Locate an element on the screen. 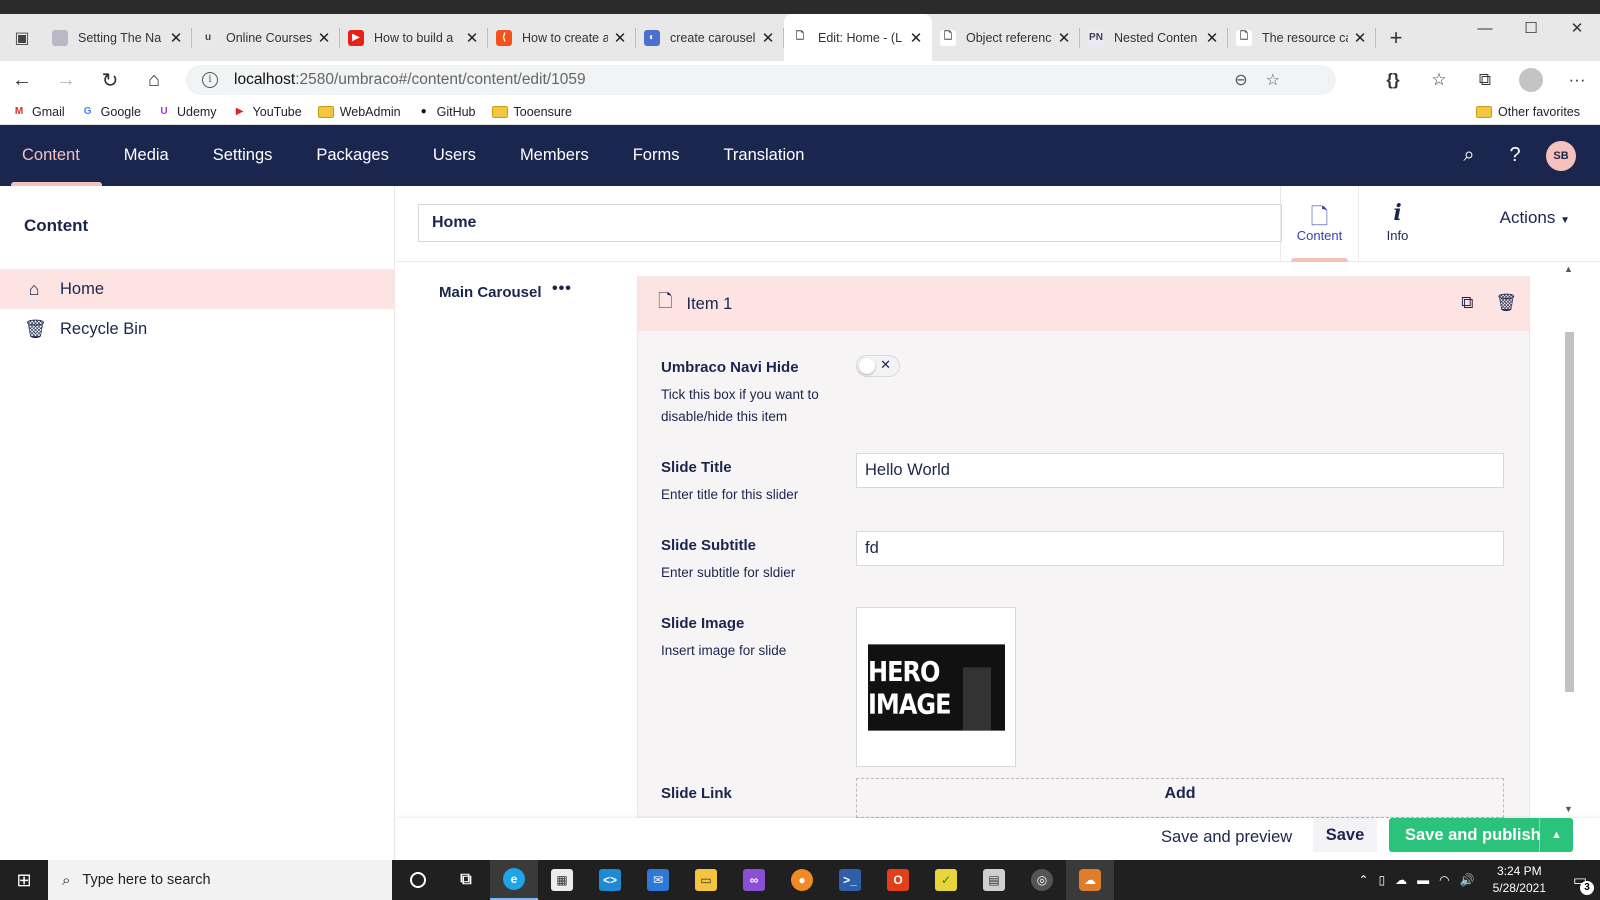 The width and height of the screenshot is (1600, 900). store-icon: ▦ is located at coordinates (562, 880).